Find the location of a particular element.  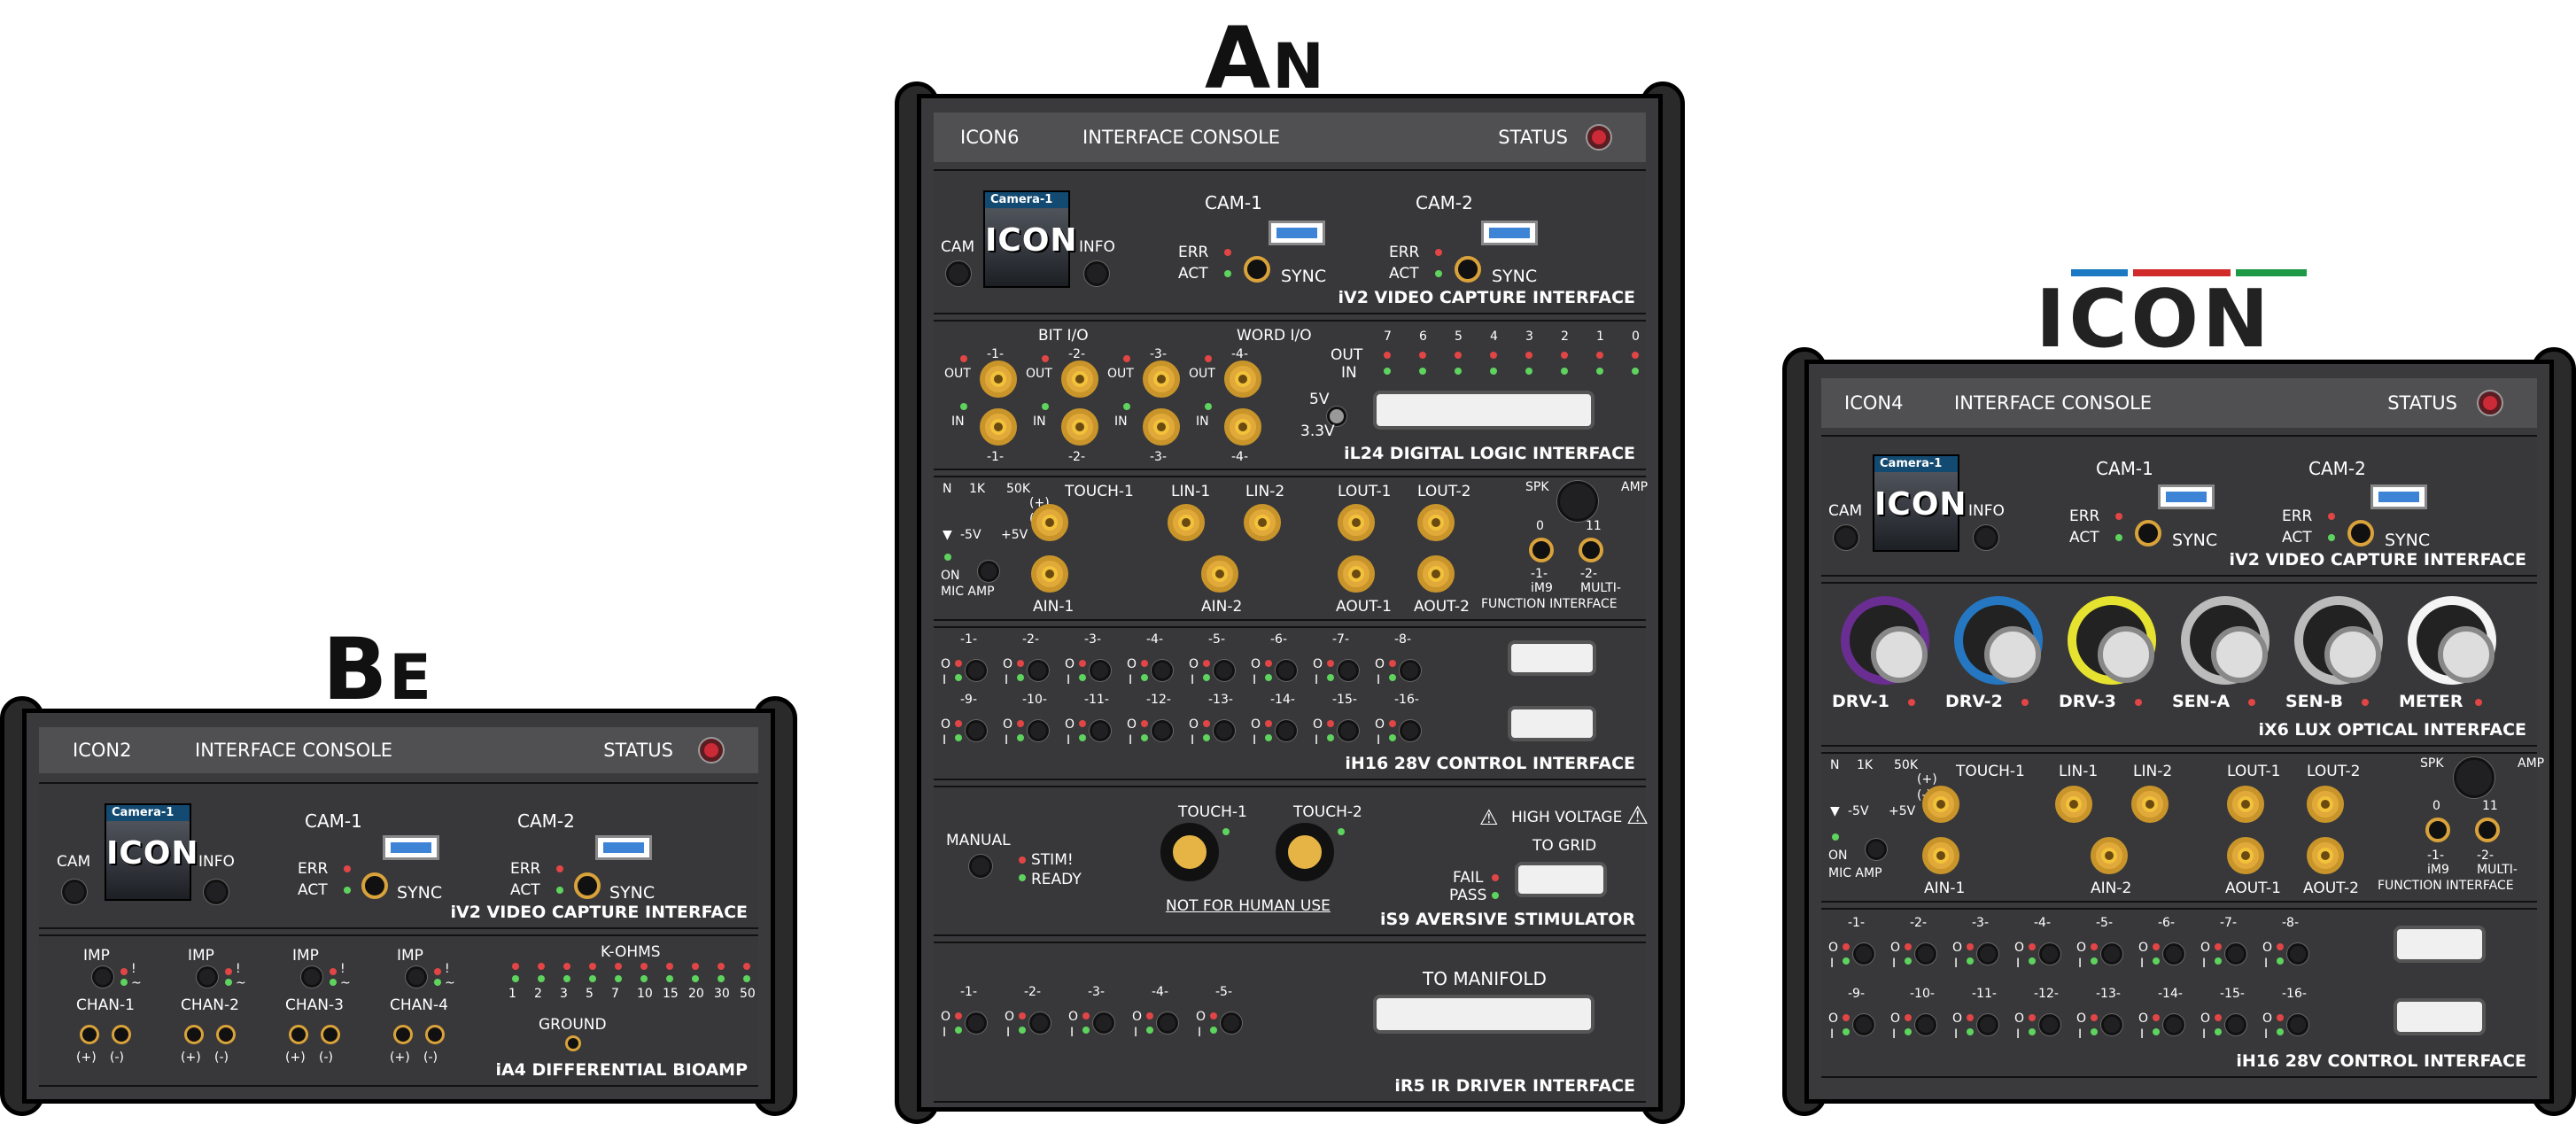

ground-jack is located at coordinates (573, 1043).